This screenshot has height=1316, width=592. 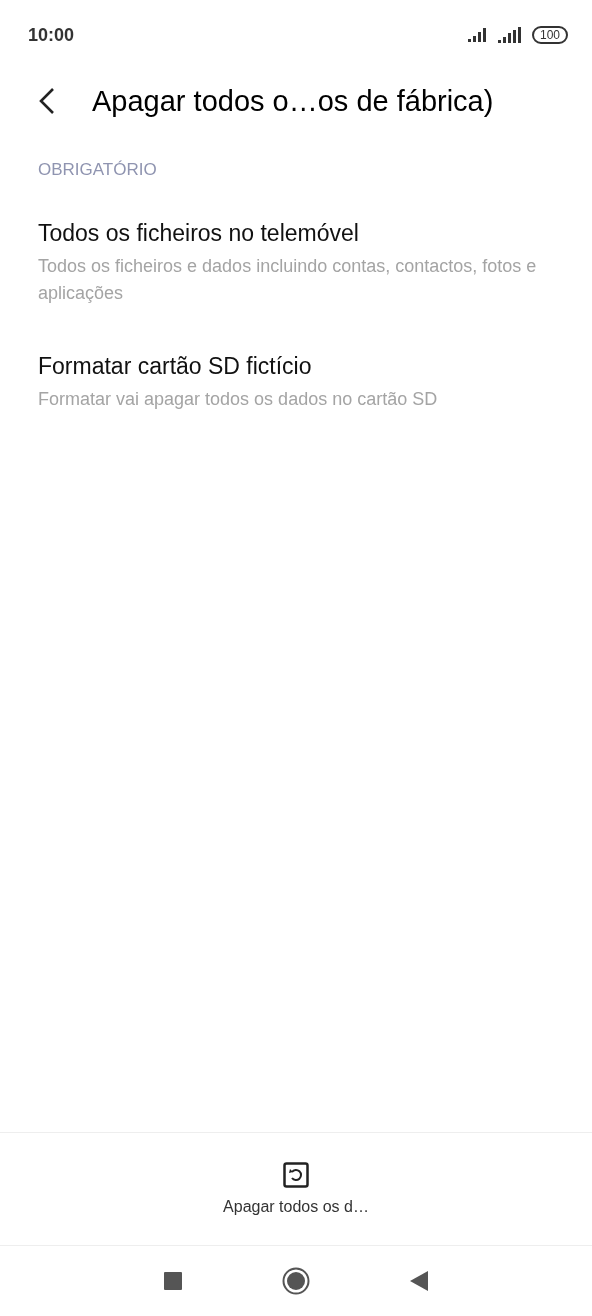 What do you see at coordinates (238, 399) in the screenshot?
I see `option-description: Formatar vai apagar todos os dados no cartão SD` at bounding box center [238, 399].